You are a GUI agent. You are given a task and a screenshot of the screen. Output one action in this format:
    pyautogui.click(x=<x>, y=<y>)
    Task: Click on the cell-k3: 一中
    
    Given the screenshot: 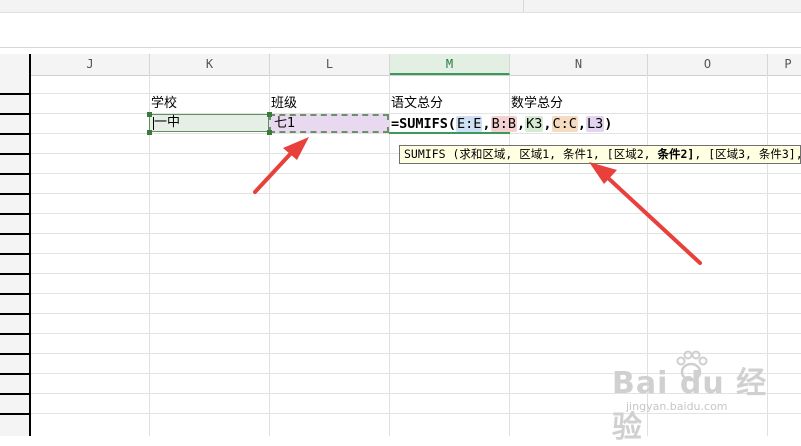 What is the action you would take?
    pyautogui.click(x=167, y=123)
    